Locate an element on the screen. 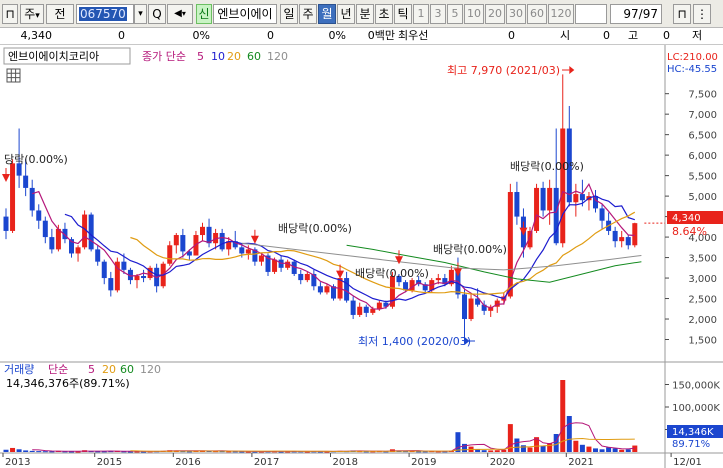  volume-ma-label: 단순 is located at coordinates (58, 369).